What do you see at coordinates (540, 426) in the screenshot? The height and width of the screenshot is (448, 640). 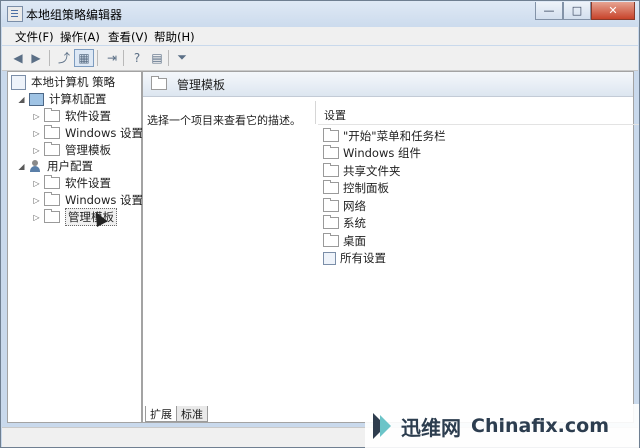 I see `watermark-brand-en: Chinafix.com` at bounding box center [540, 426].